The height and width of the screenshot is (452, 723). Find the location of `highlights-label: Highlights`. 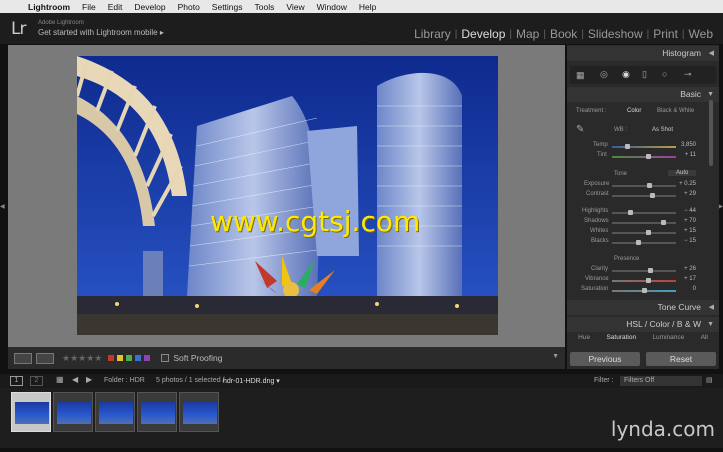

highlights-label: Highlights is located at coordinates (595, 211).